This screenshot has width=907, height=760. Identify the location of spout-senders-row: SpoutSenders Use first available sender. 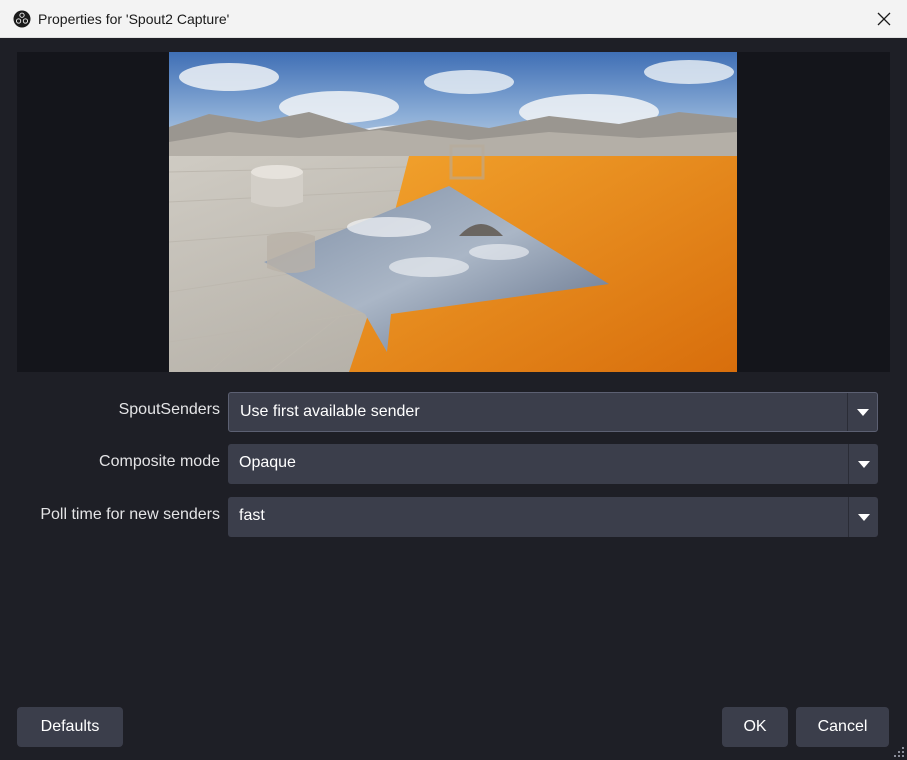
(453, 412).